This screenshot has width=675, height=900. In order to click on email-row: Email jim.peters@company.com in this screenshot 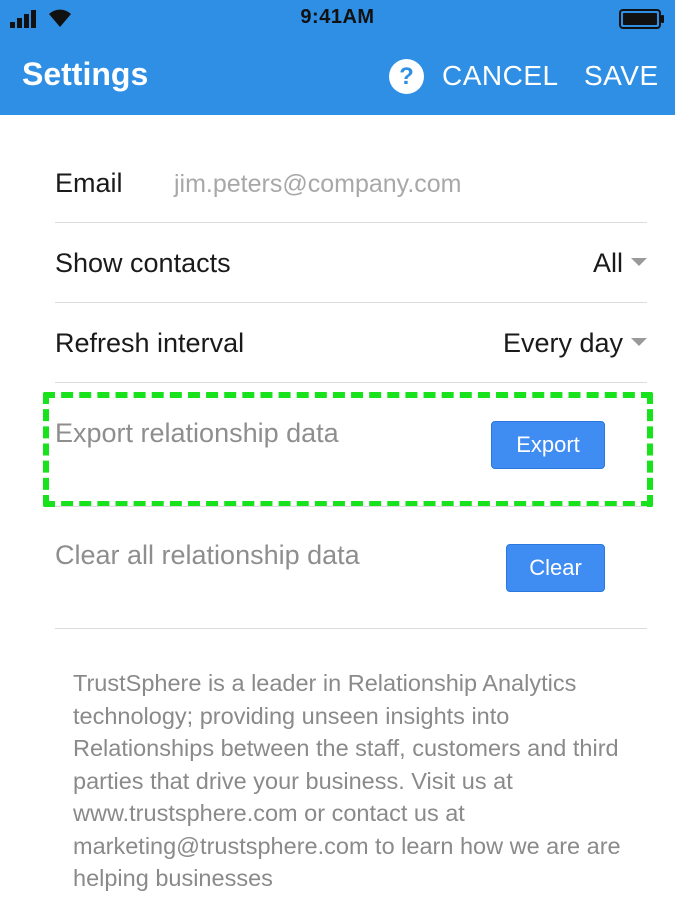, I will do `click(351, 188)`.